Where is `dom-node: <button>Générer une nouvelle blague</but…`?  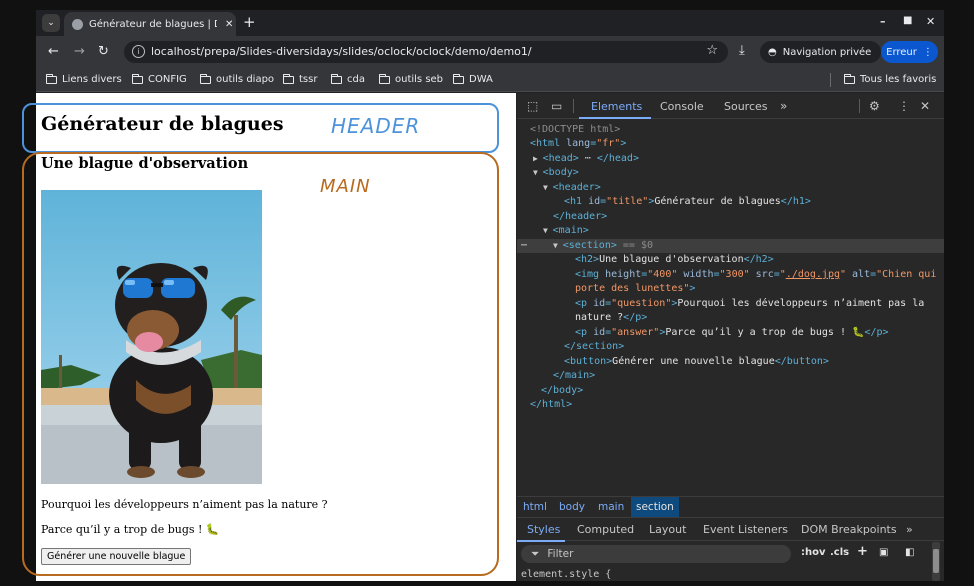 dom-node: <button>Générer une nouvelle blague</but… is located at coordinates (730, 362).